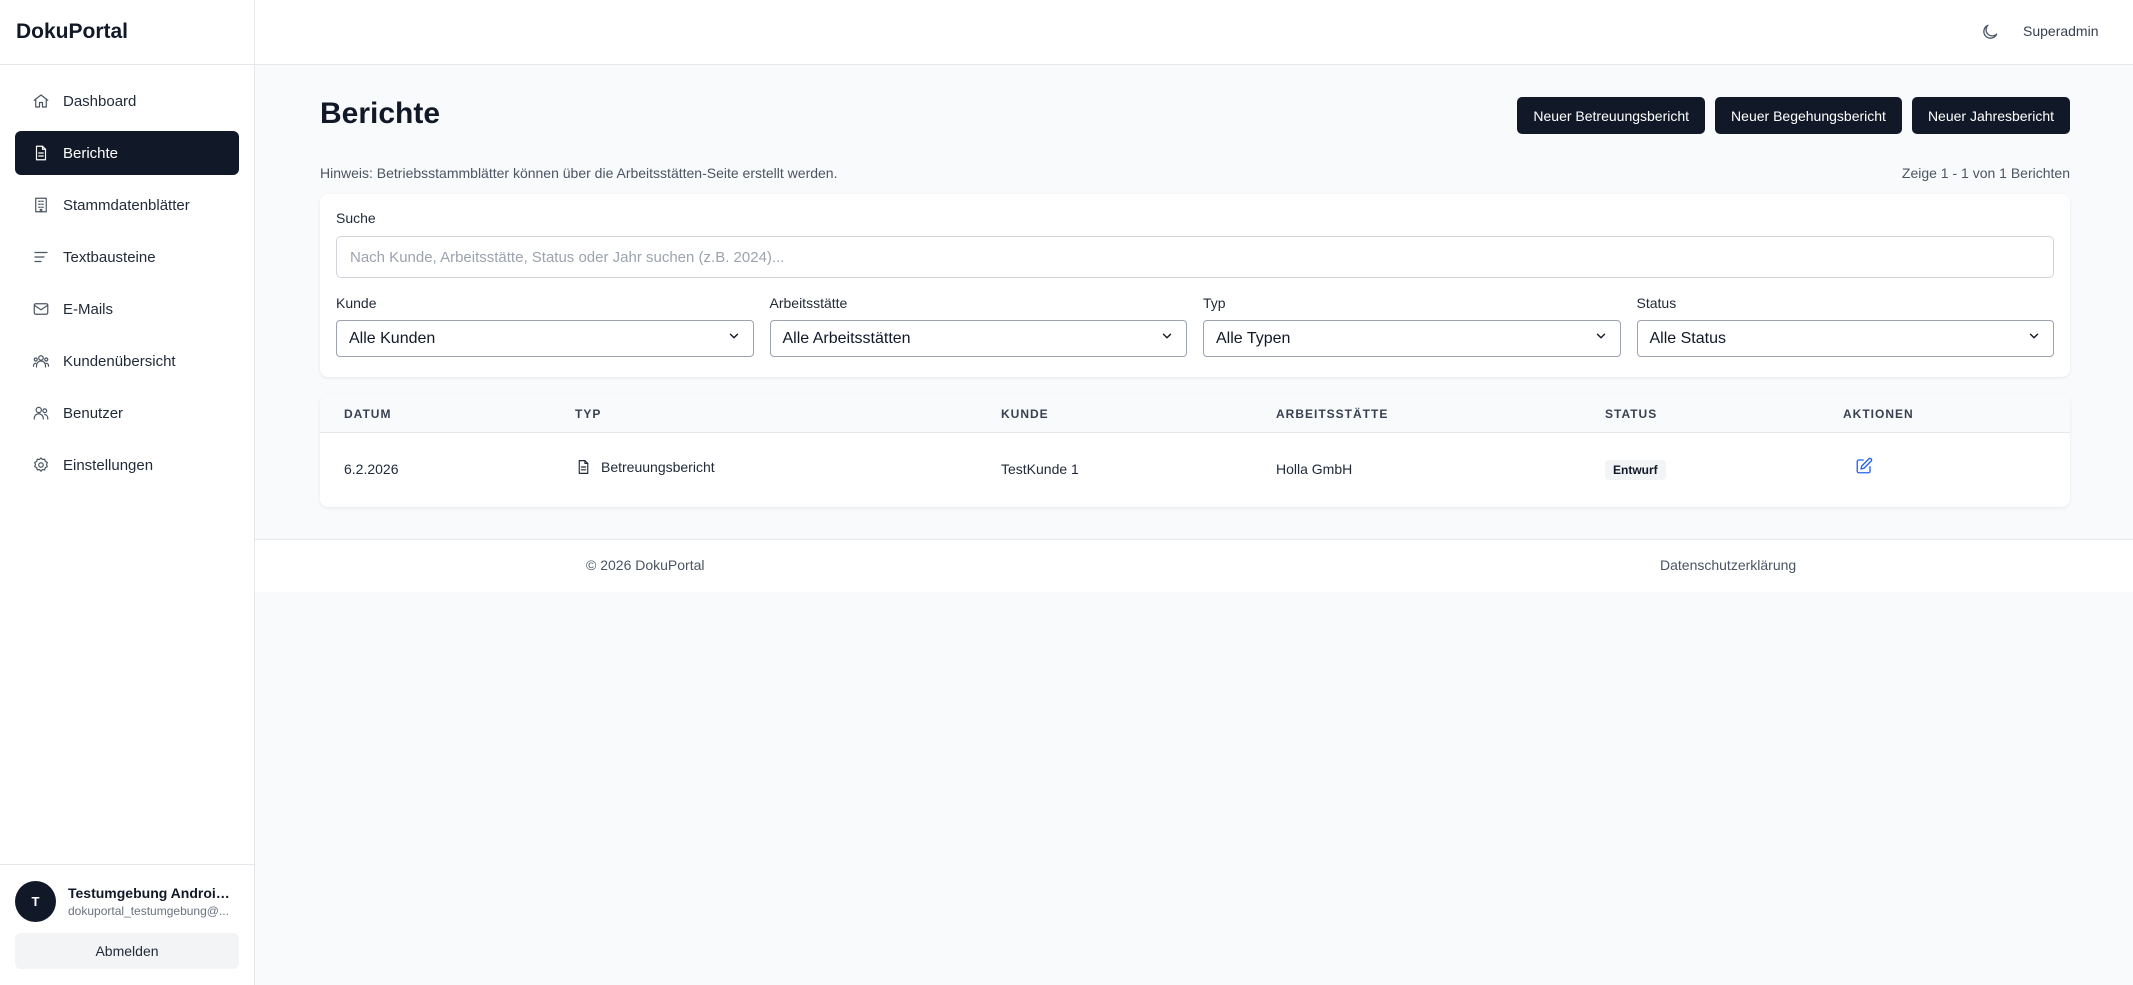 The height and width of the screenshot is (985, 2133). Describe the element at coordinates (1194, 32) in the screenshot. I see `top-bar: Superadmin` at that location.